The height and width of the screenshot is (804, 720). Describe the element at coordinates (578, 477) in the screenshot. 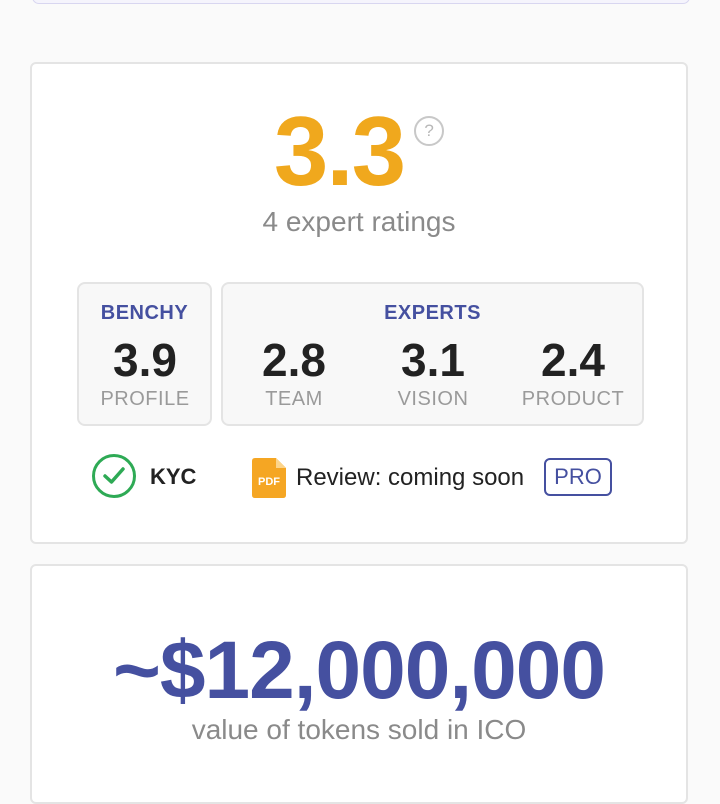

I see `pro-button: PRO` at that location.